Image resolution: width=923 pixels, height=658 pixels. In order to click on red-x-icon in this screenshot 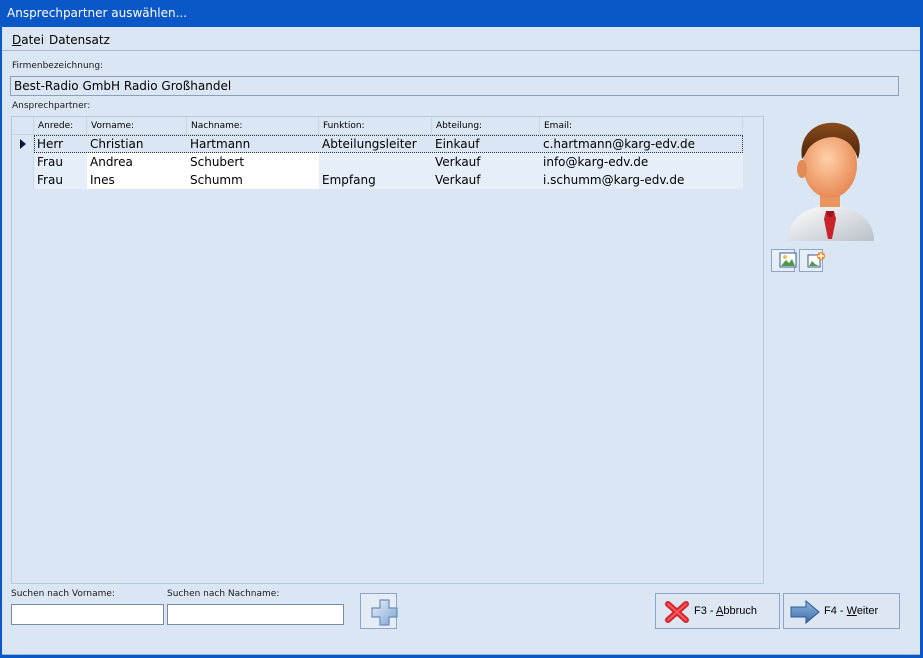, I will do `click(677, 612)`.